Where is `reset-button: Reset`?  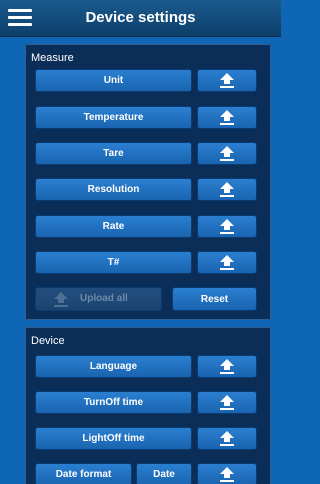 reset-button: Reset is located at coordinates (214, 299).